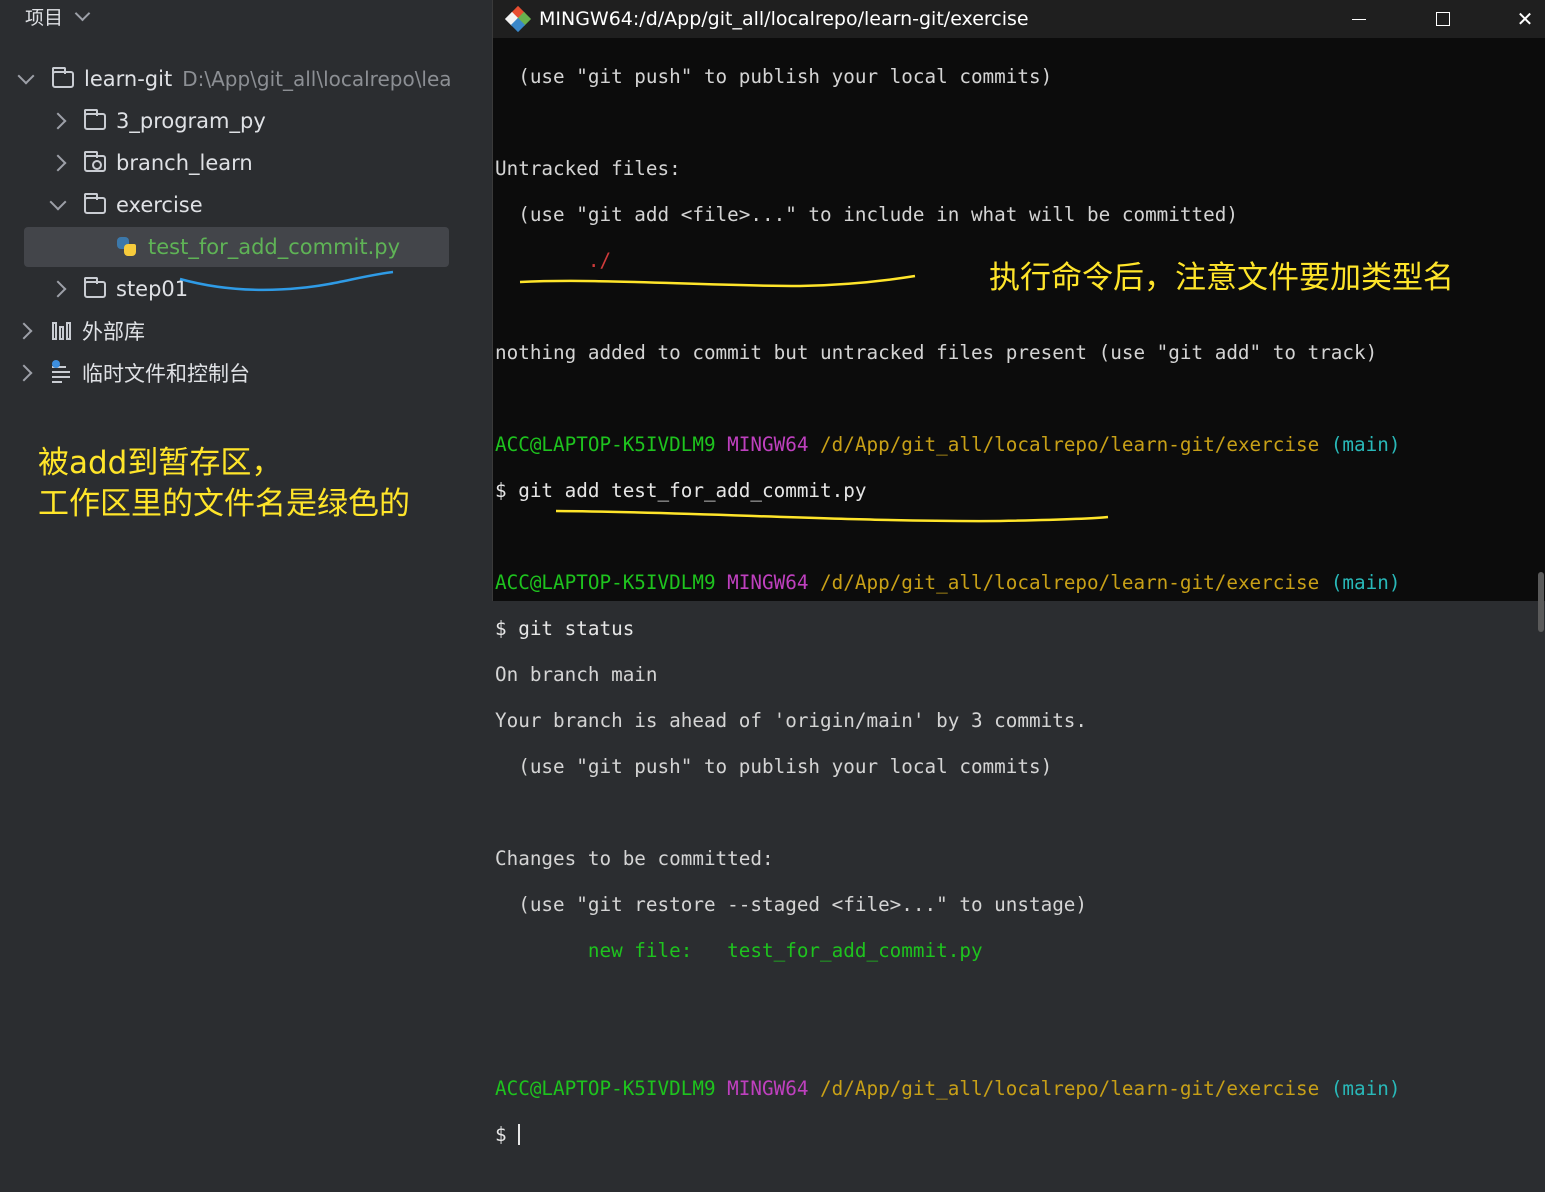  I want to click on terminal-line: On branch main, so click(576, 674).